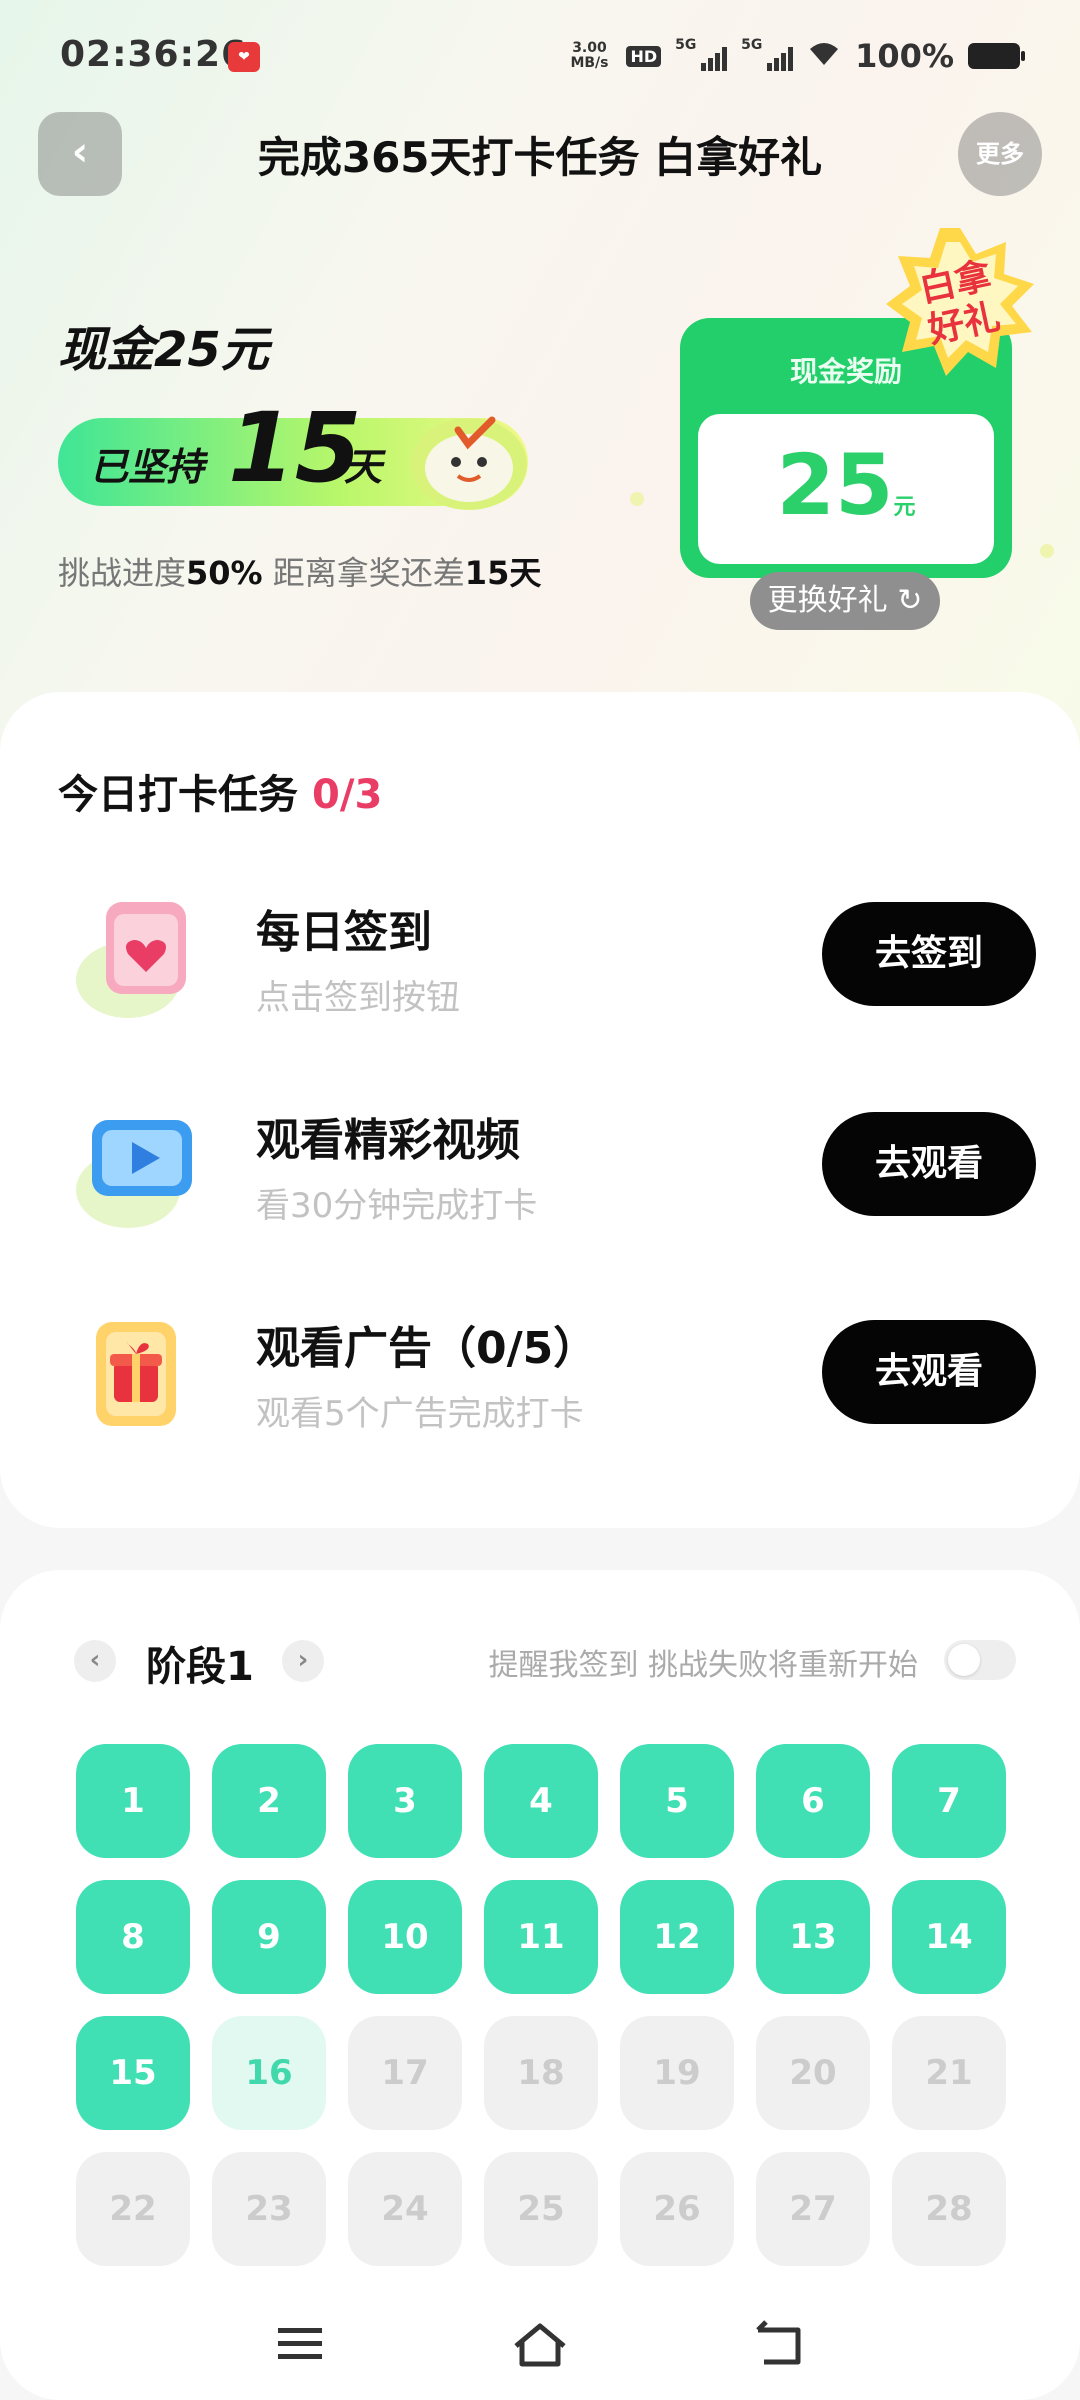 Image resolution: width=1080 pixels, height=2400 pixels. Describe the element at coordinates (269, 1937) in the screenshot. I see `day-cell-done: 9` at that location.